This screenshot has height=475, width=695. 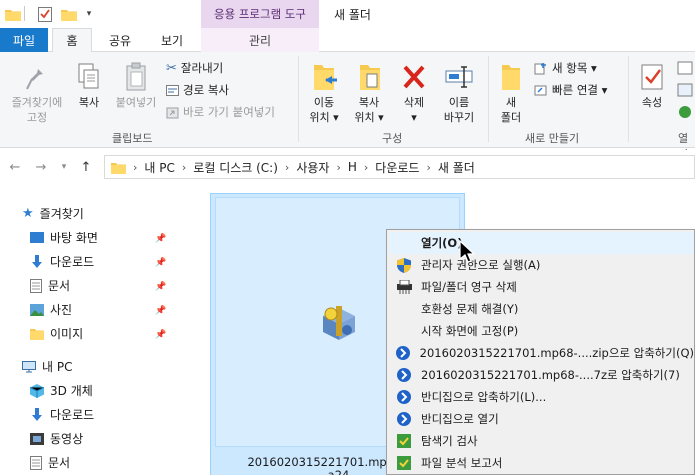 What do you see at coordinates (71, 391) in the screenshot?
I see `nav-item-label: 3D 개체` at bounding box center [71, 391].